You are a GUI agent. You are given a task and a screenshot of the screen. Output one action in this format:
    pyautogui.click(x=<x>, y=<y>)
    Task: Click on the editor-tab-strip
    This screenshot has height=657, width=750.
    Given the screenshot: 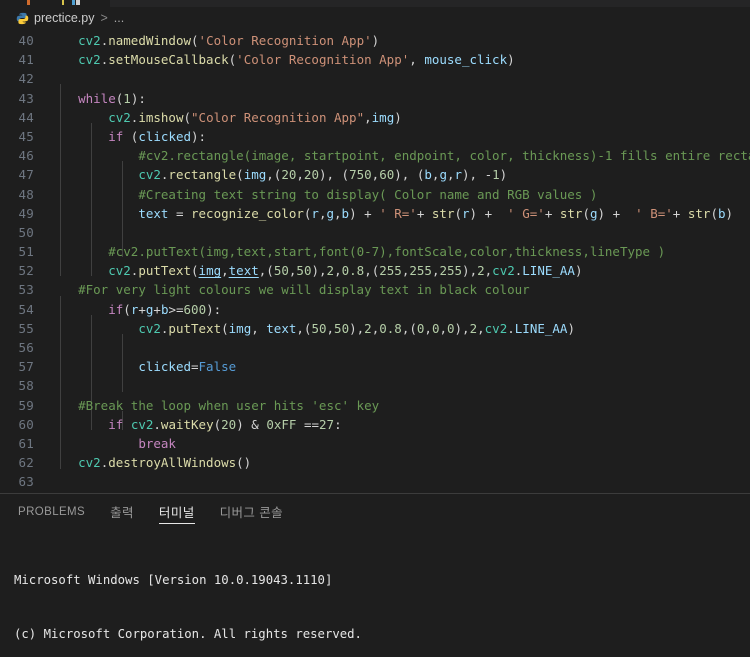 What is the action you would take?
    pyautogui.click(x=375, y=3)
    